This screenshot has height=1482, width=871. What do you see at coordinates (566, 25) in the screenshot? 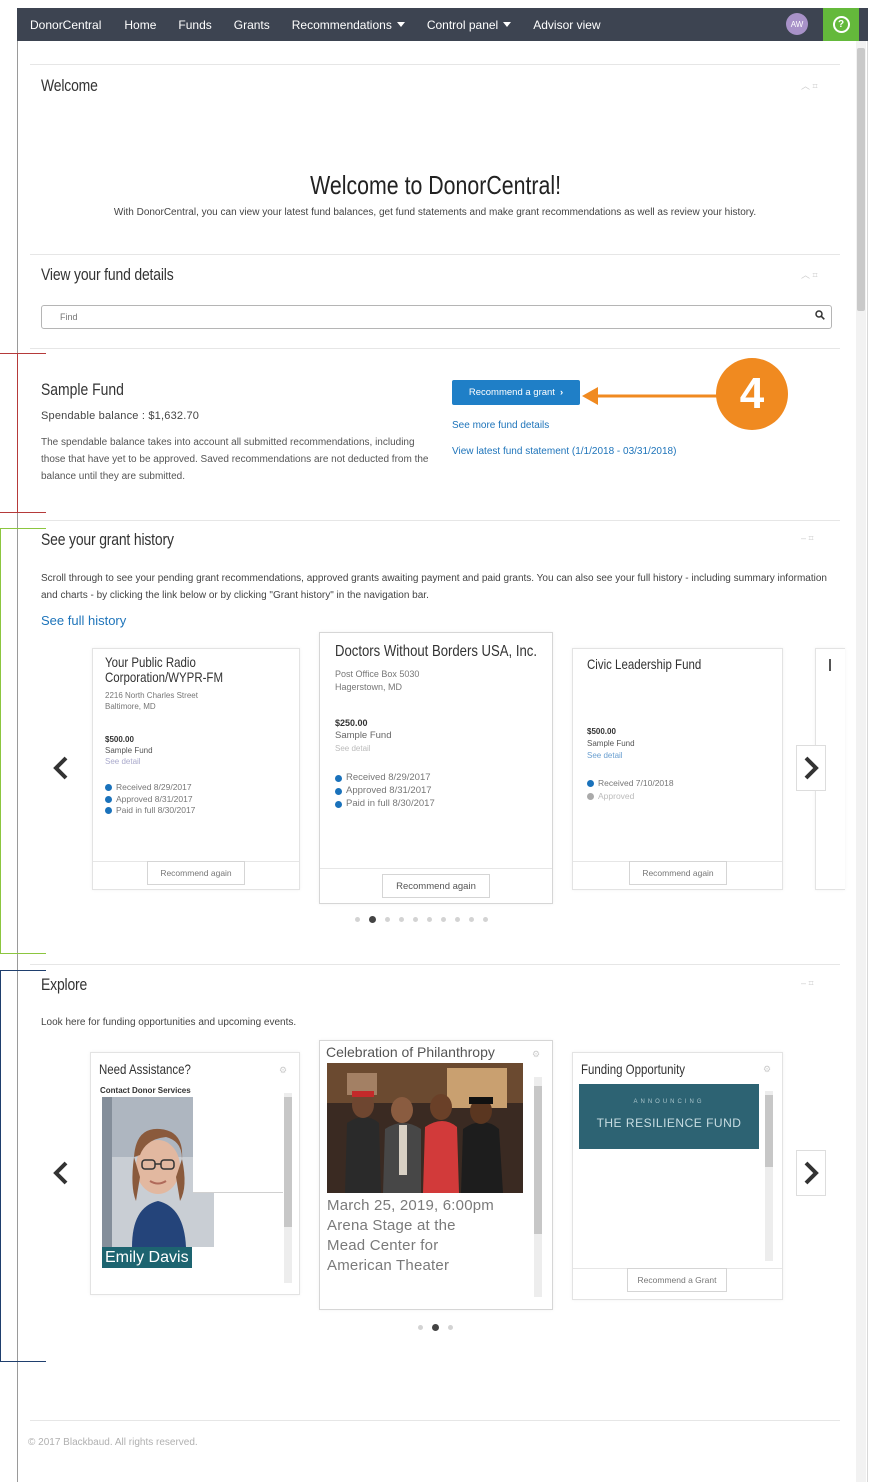
I see `nav-advisor-view: Advisor view` at bounding box center [566, 25].